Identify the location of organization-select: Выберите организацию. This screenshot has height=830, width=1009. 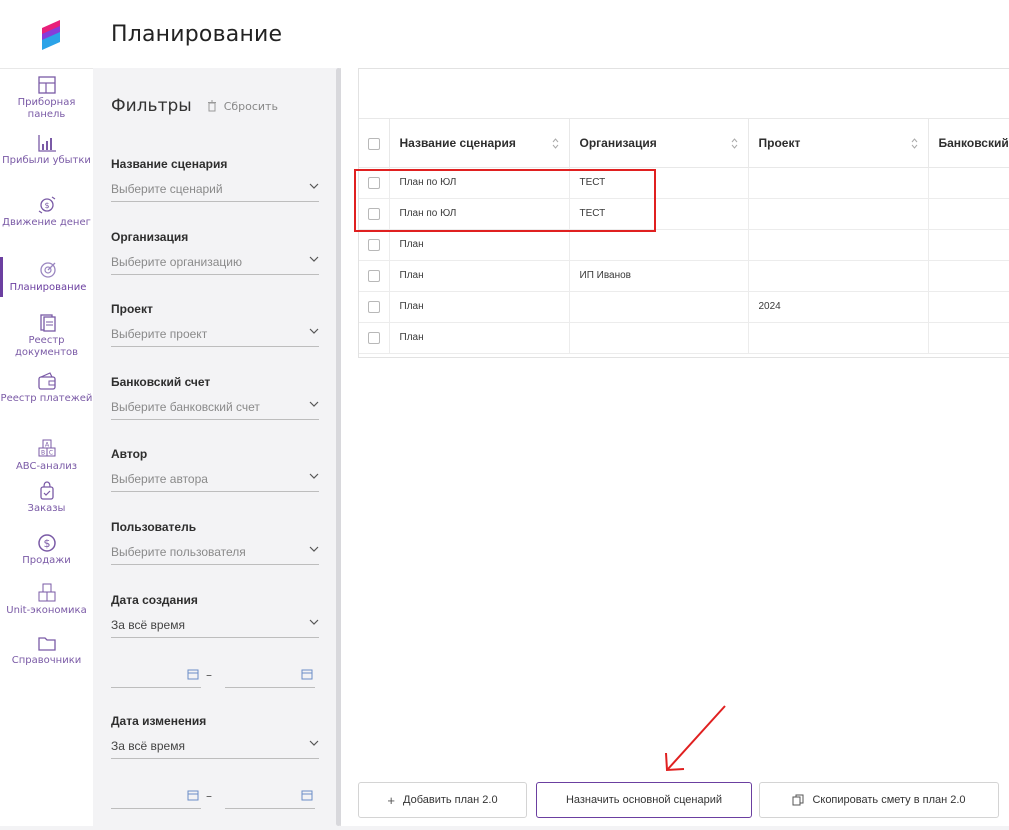
(215, 263).